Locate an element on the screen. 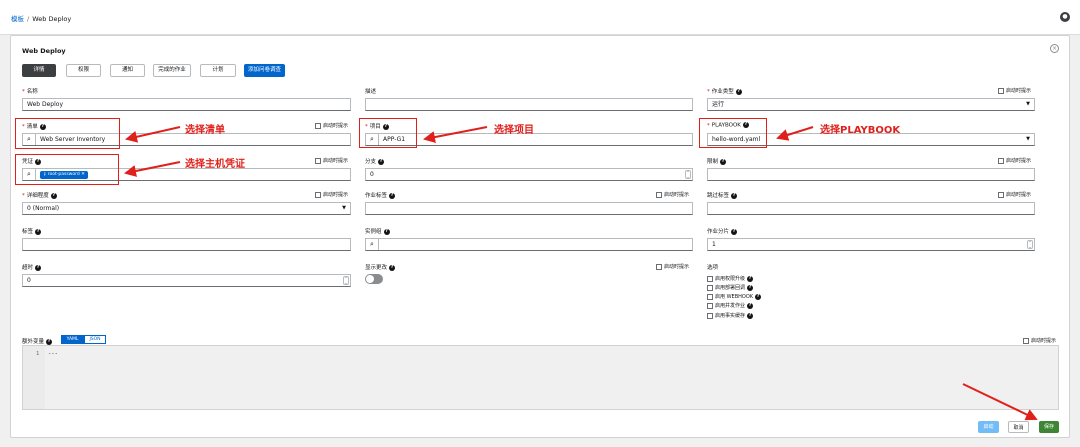  annotation-arrow-project is located at coordinates (455, 134).